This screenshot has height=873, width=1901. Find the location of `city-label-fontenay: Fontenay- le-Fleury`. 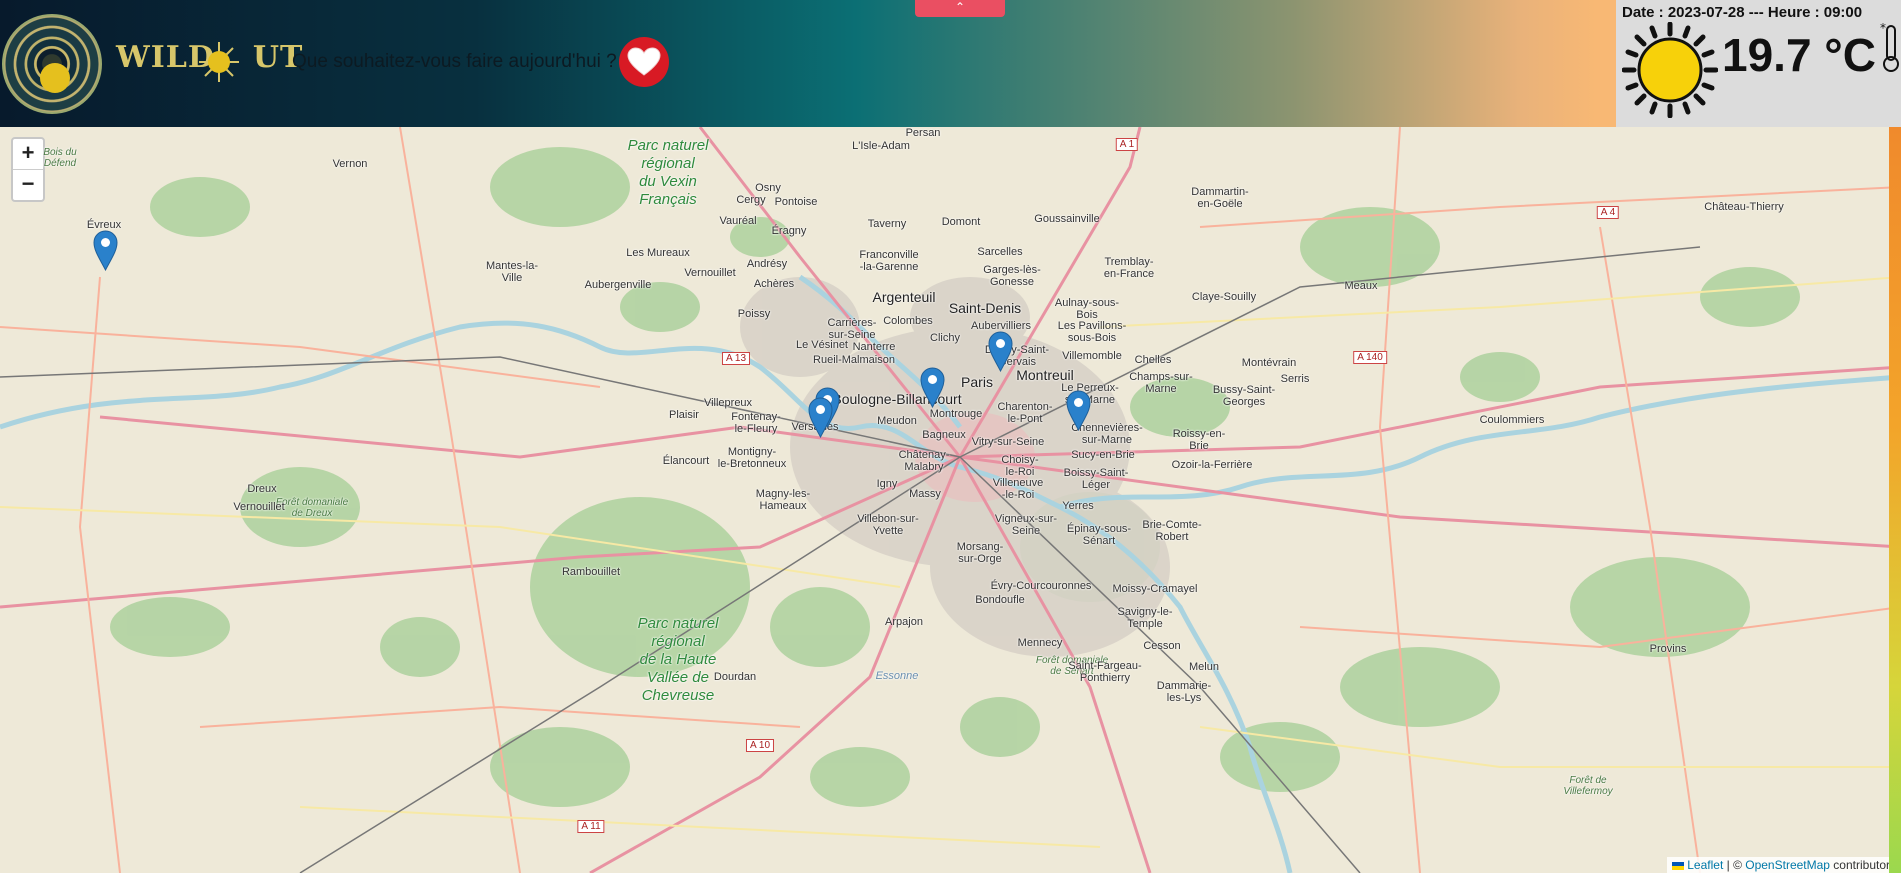

city-label-fontenay: Fontenay- le-Fleury is located at coordinates (756, 423).